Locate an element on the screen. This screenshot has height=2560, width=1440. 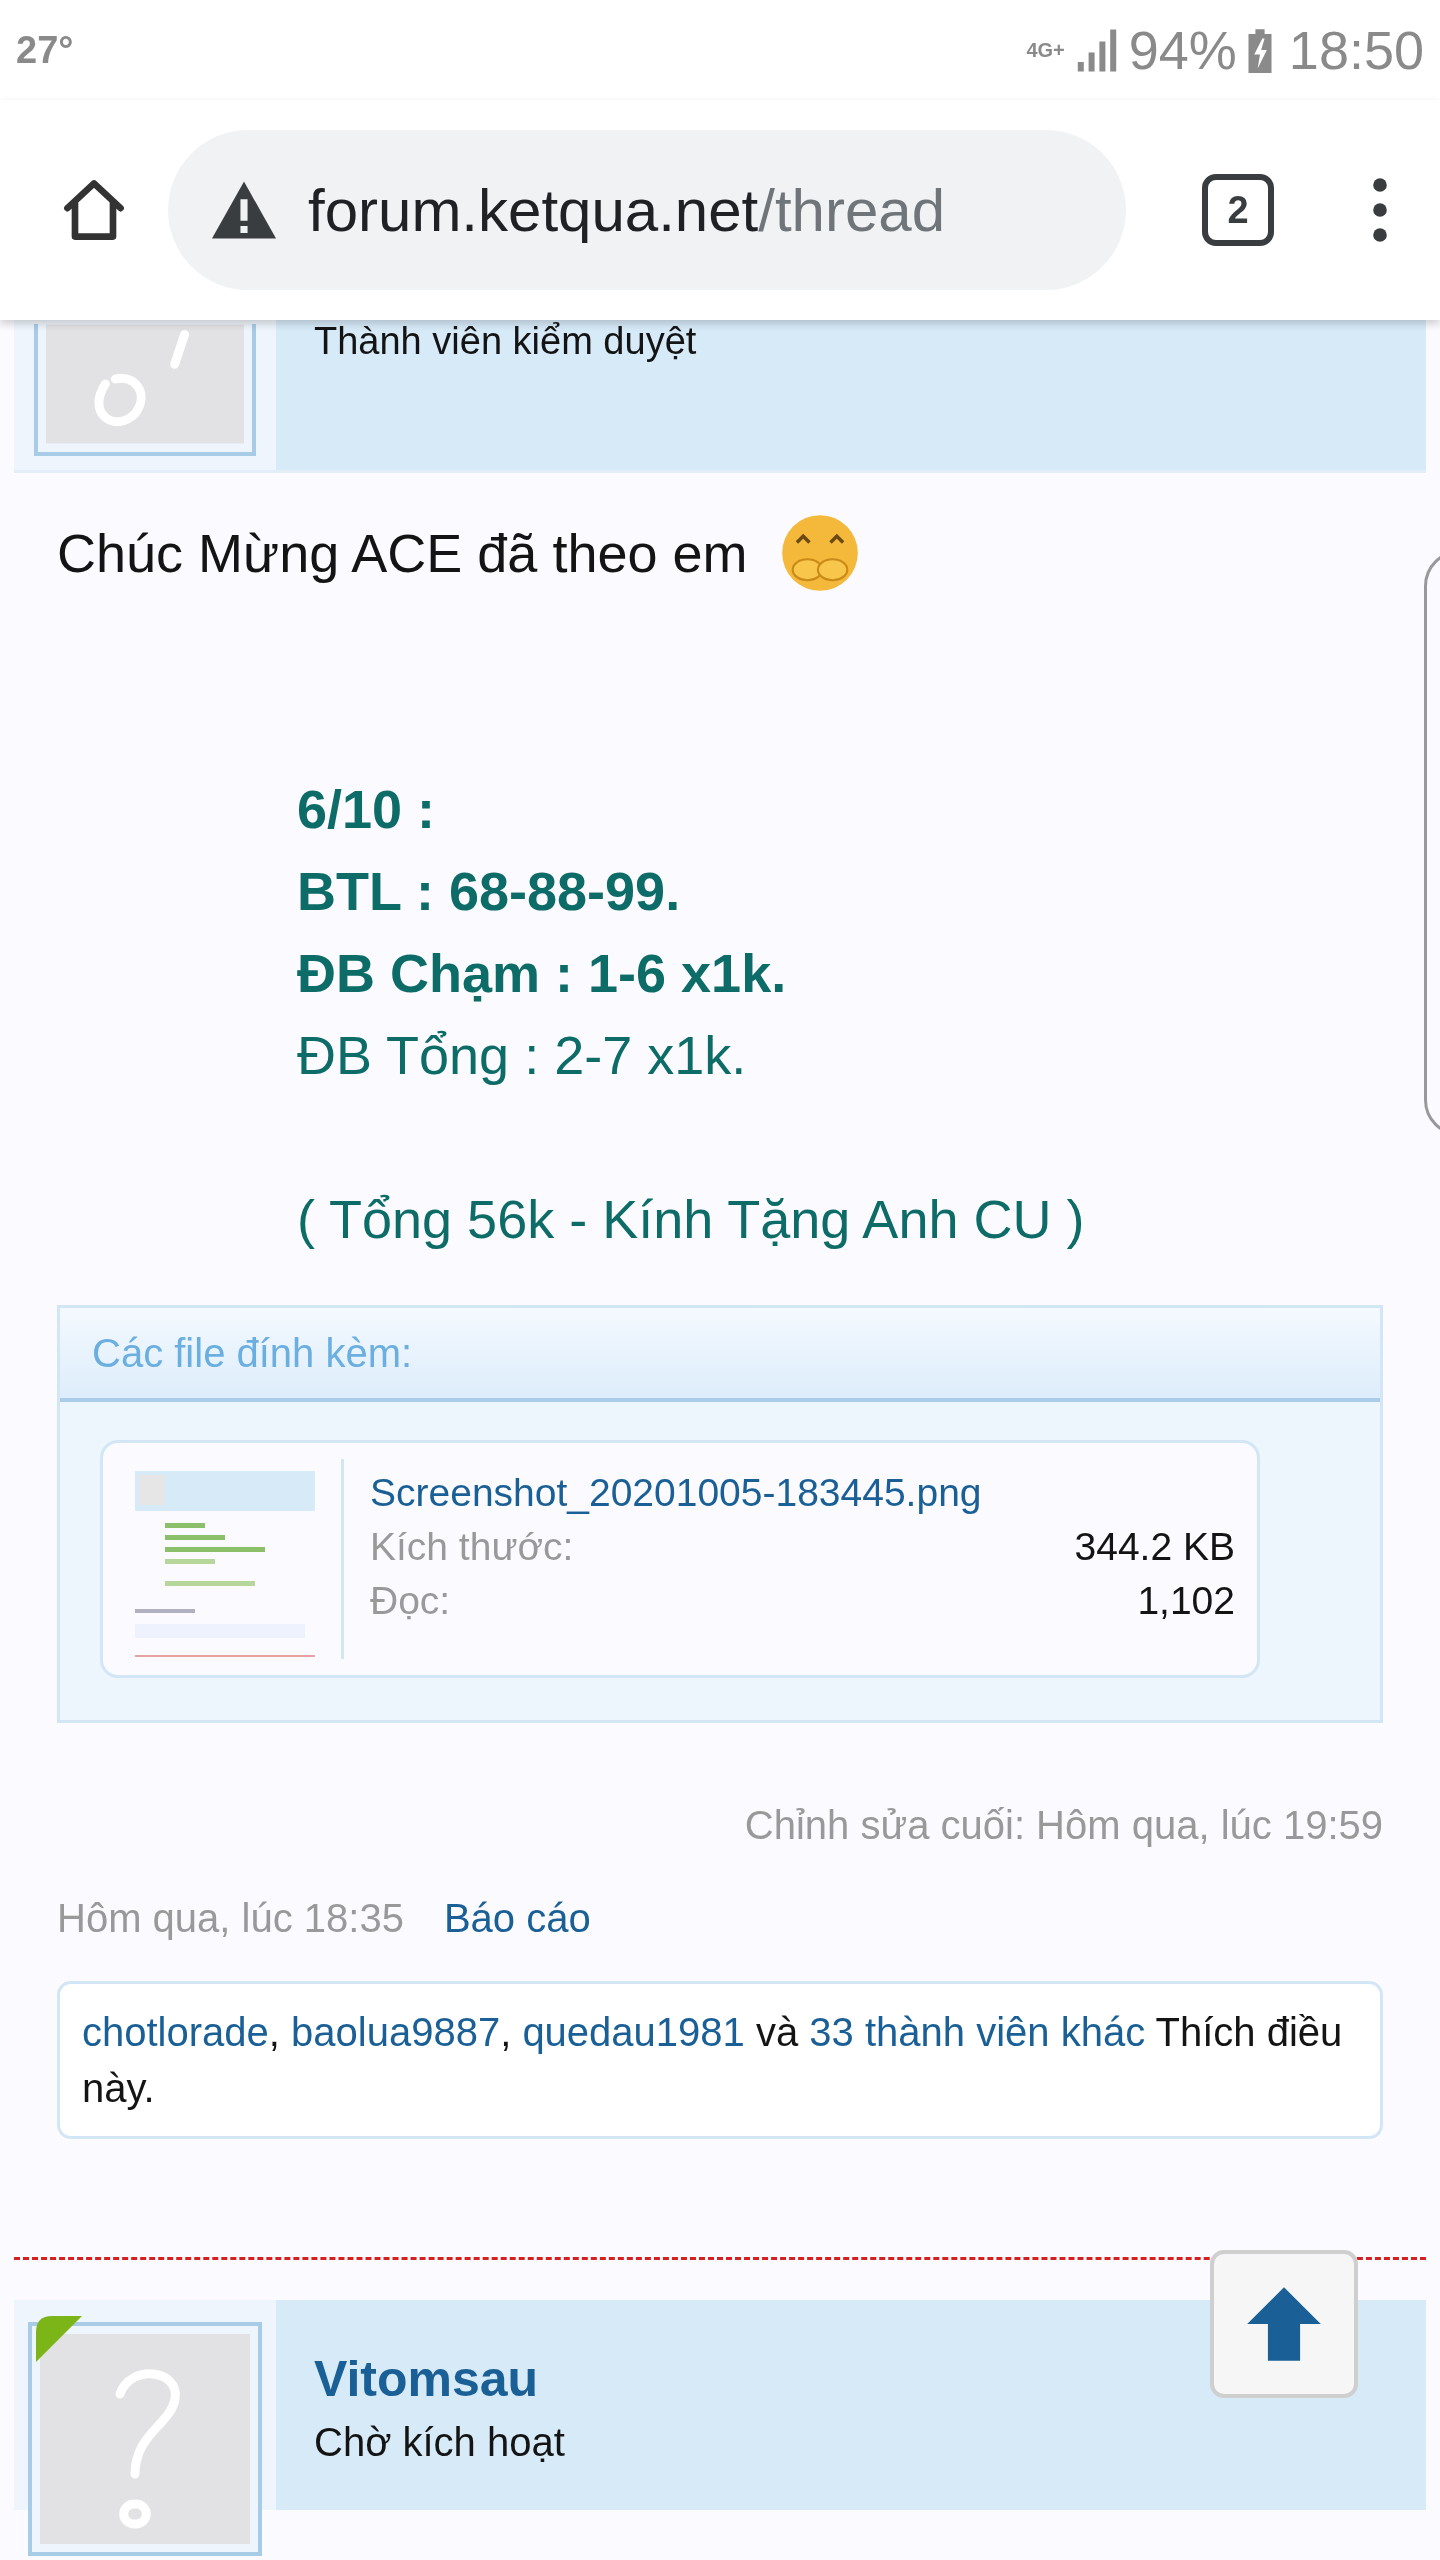
user-title: Chờ kích hoạt is located at coordinates (439, 2442).